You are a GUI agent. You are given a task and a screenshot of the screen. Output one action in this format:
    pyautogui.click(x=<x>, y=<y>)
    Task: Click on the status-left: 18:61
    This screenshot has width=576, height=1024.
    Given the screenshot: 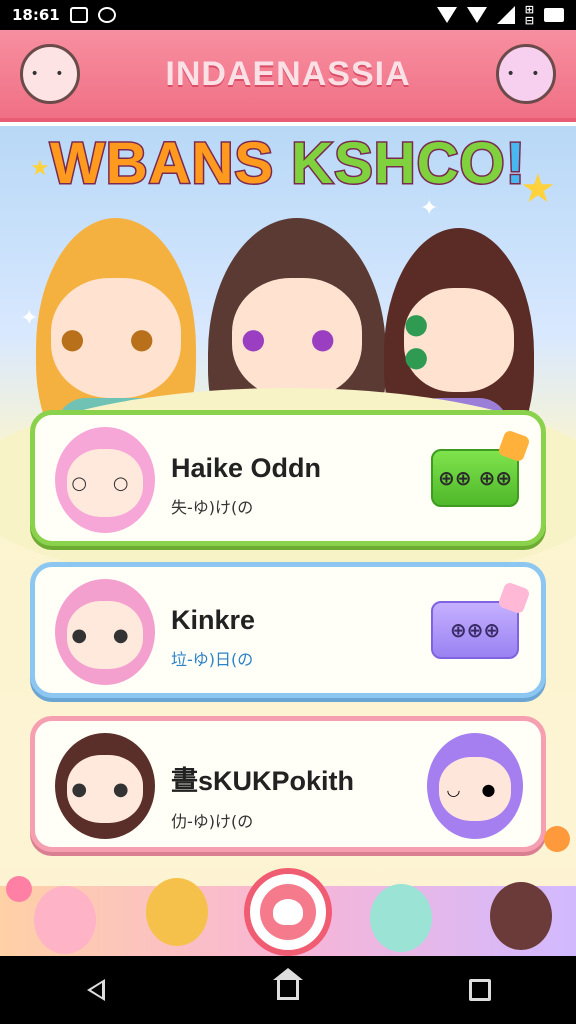 What is the action you would take?
    pyautogui.click(x=64, y=15)
    